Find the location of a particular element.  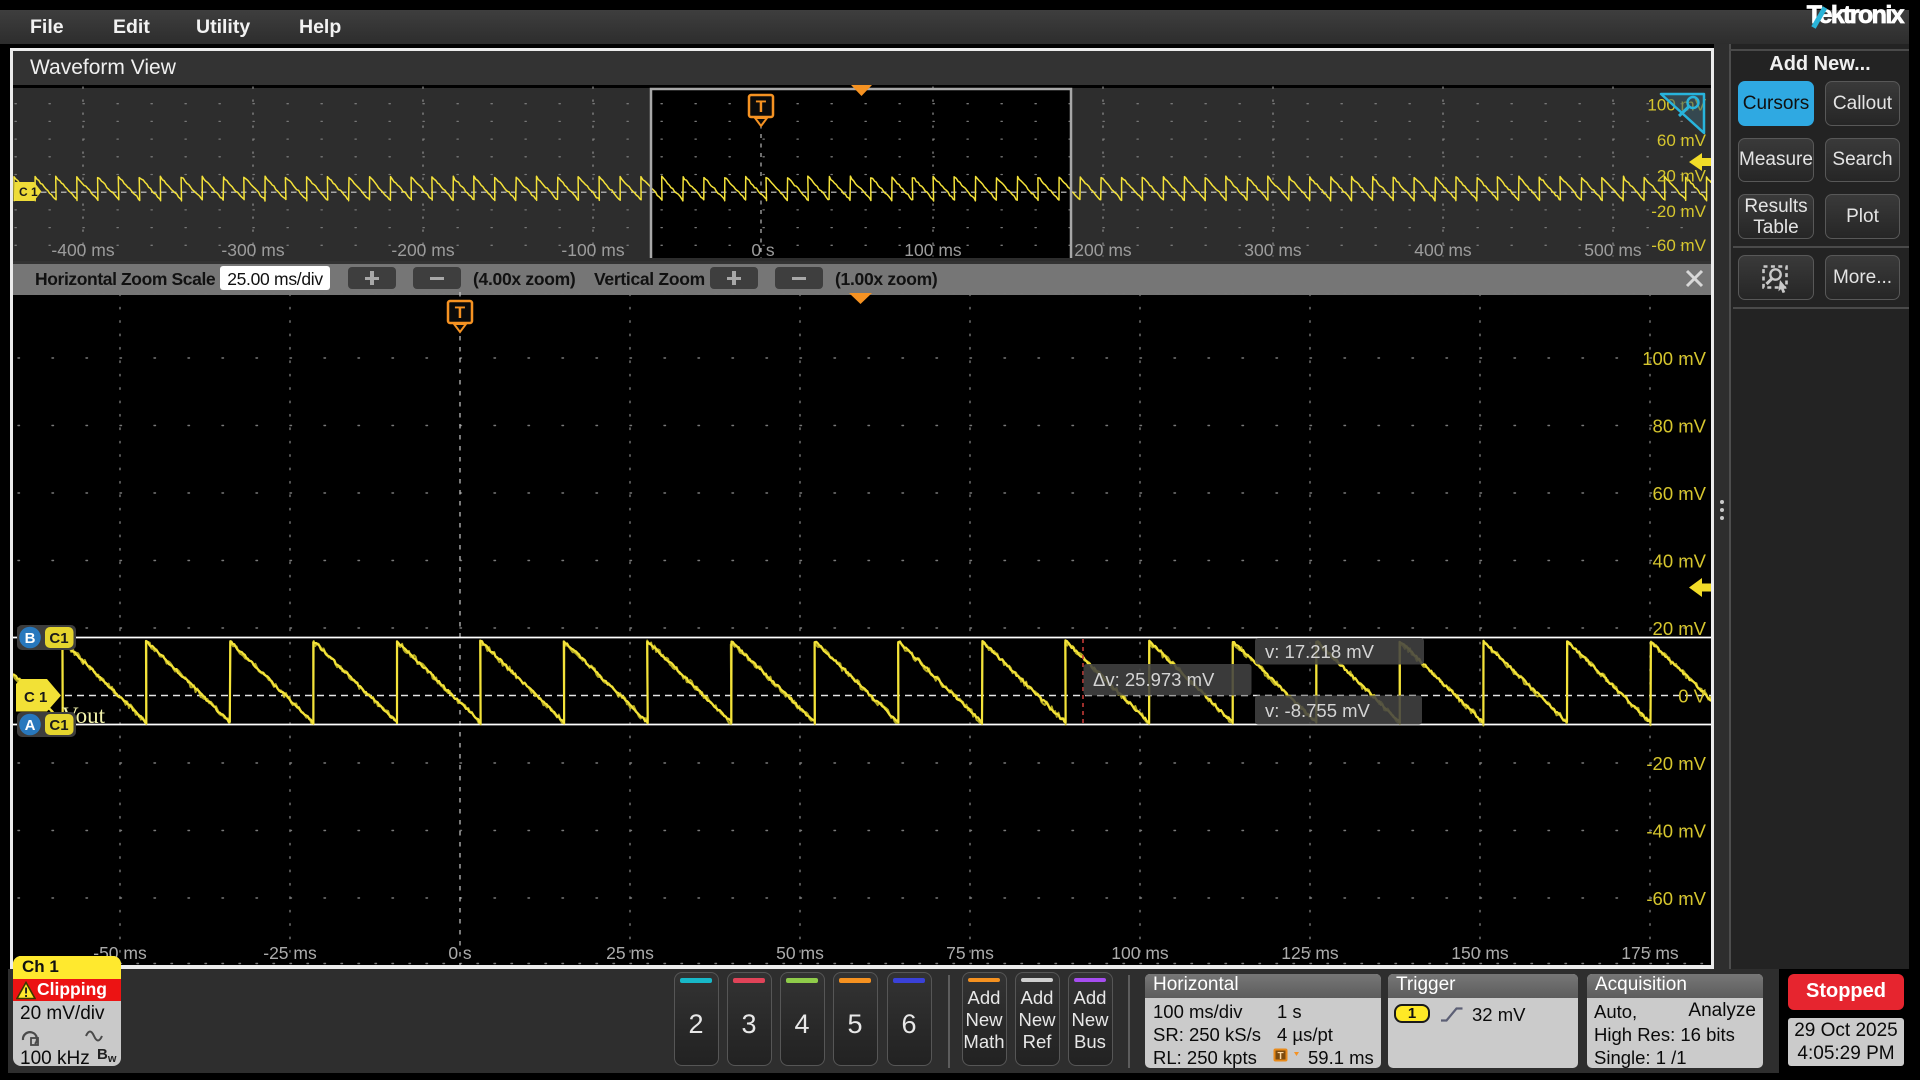

svg-text: 125 ms is located at coordinates (1310, 953).